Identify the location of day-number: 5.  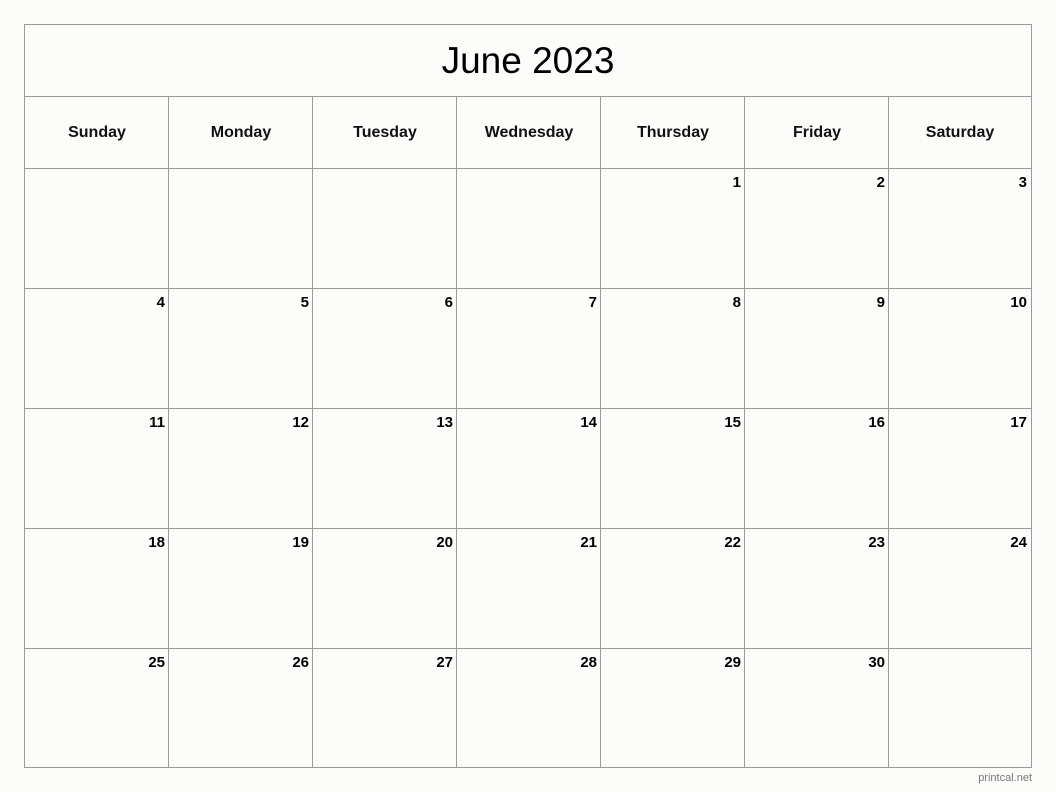
(304, 302).